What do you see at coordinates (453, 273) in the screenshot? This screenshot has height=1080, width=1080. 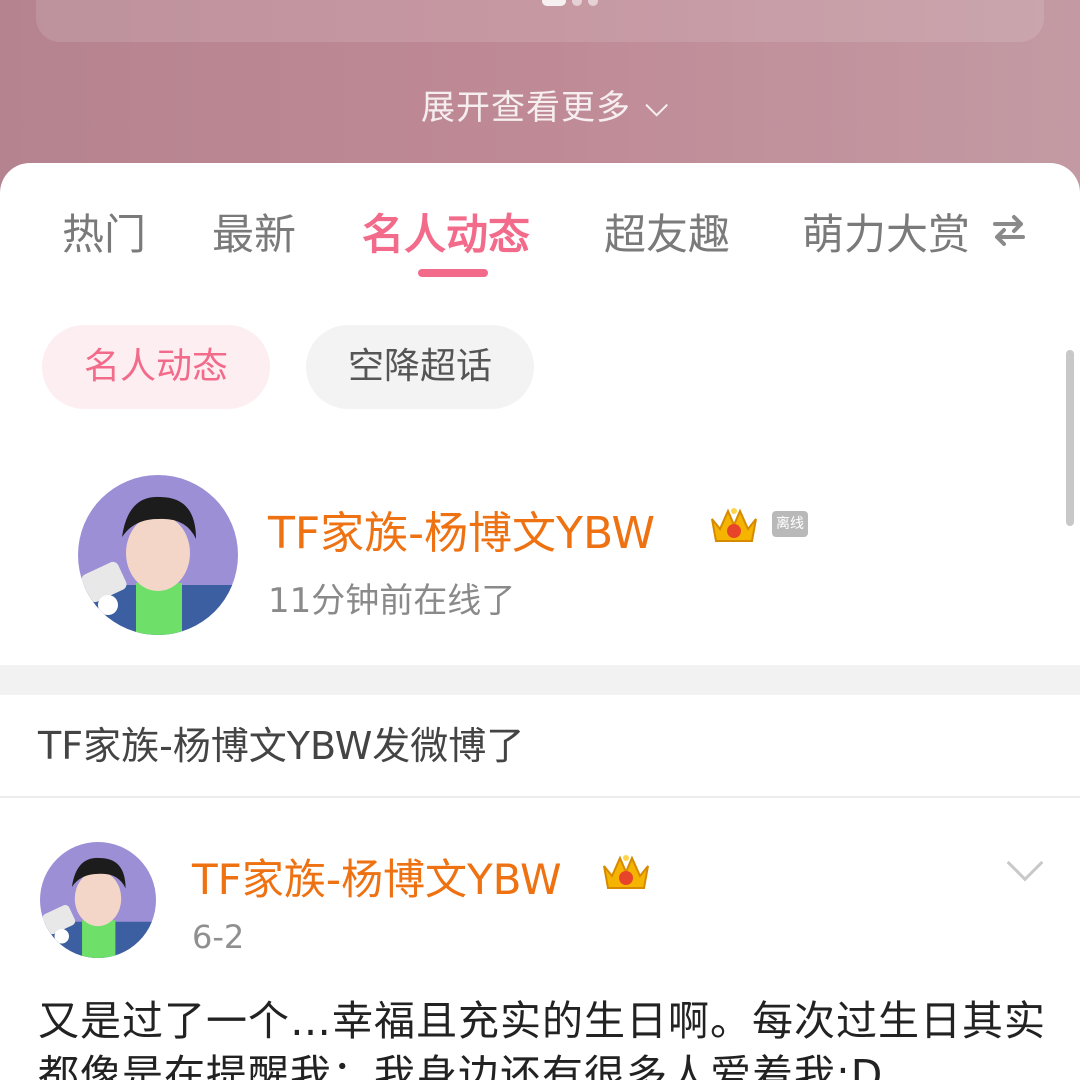 I see `active-tab-indicator` at bounding box center [453, 273].